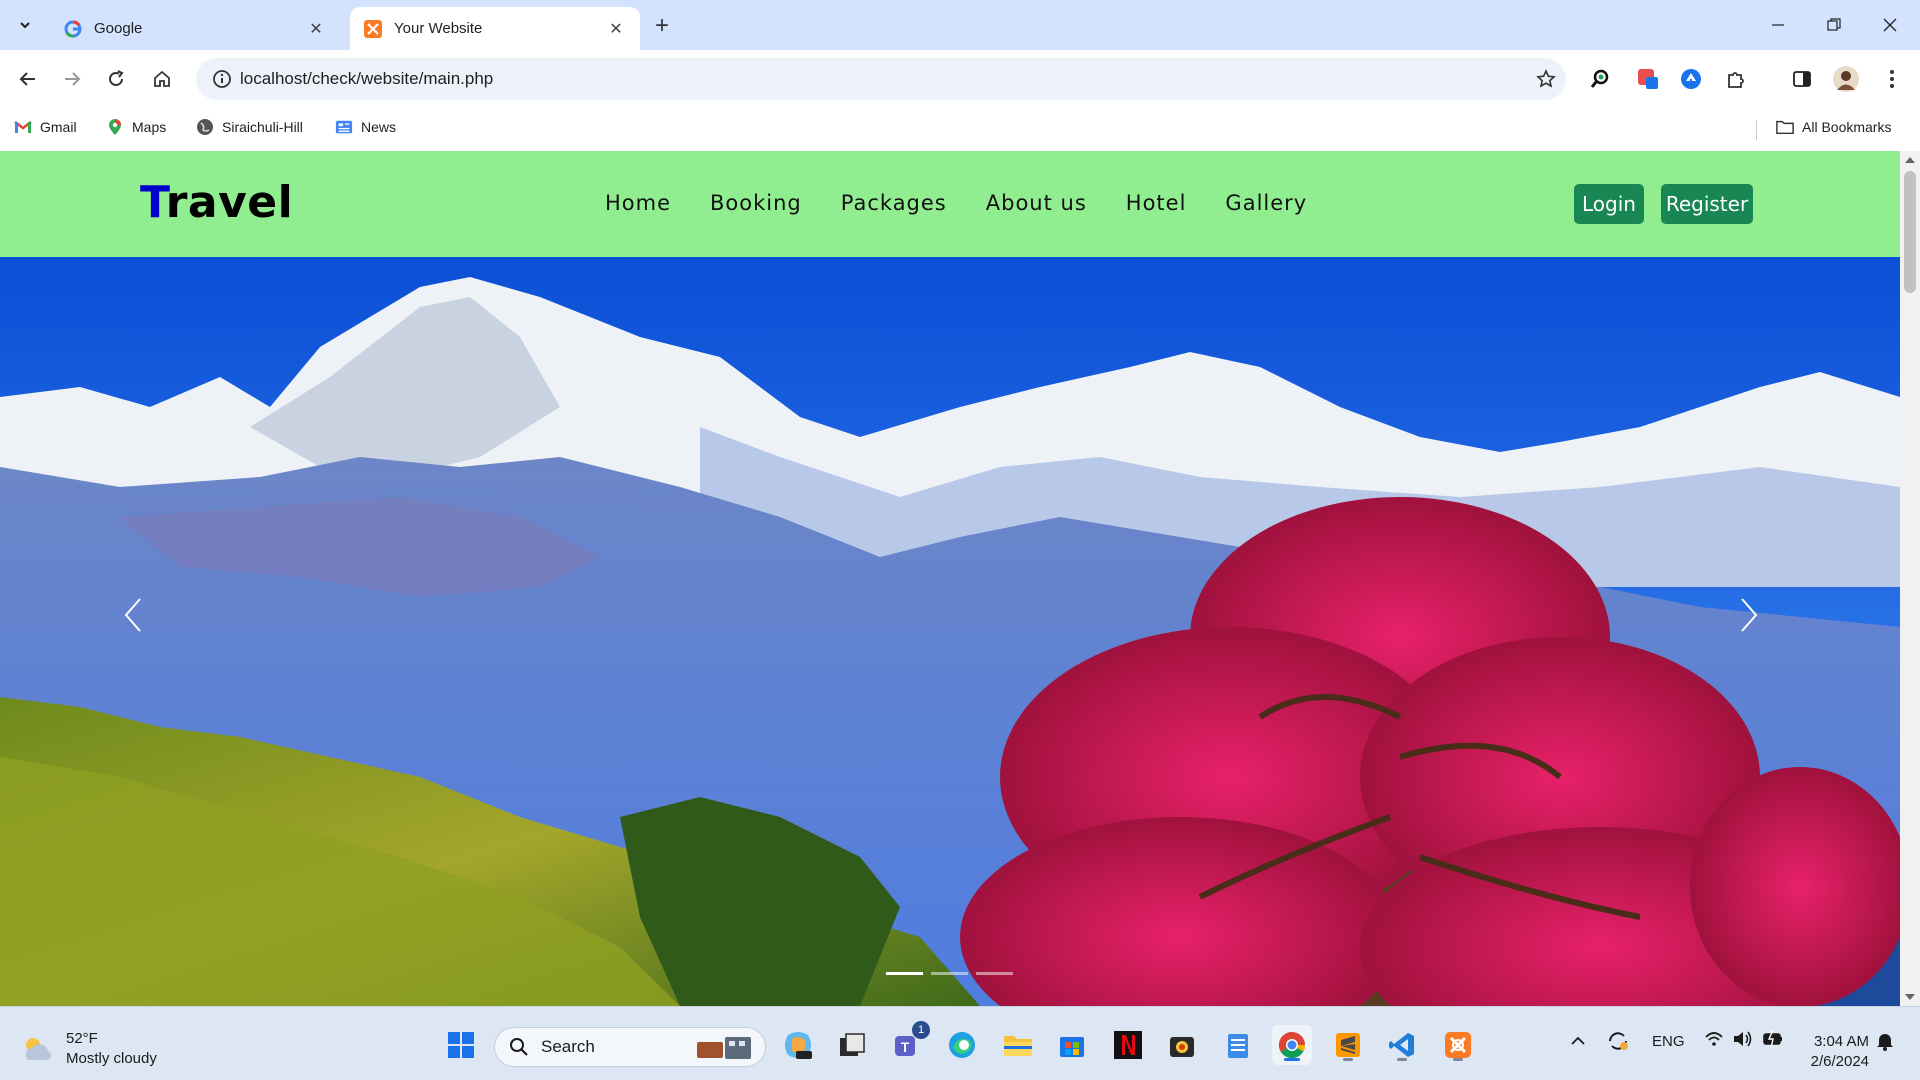 Image resolution: width=1920 pixels, height=1080 pixels. Describe the element at coordinates (1348, 1045) in the screenshot. I see `sublime-text-icon` at that location.